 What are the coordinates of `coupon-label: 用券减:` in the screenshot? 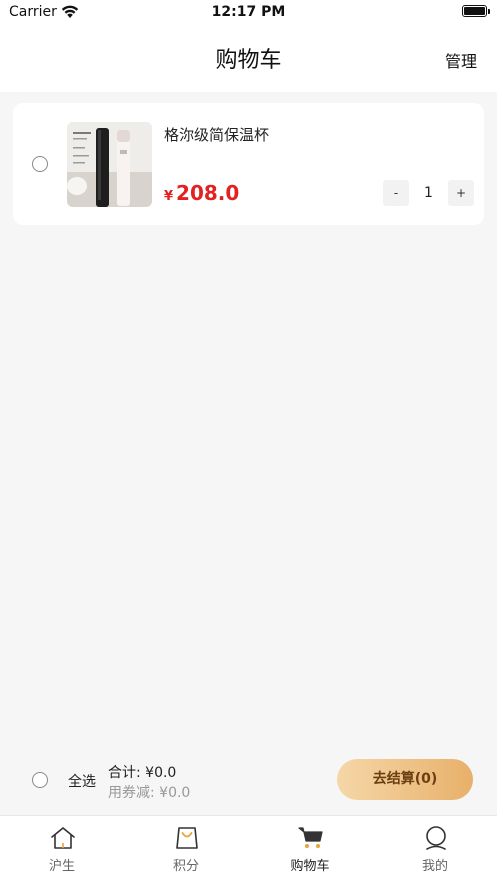 It's located at (131, 793).